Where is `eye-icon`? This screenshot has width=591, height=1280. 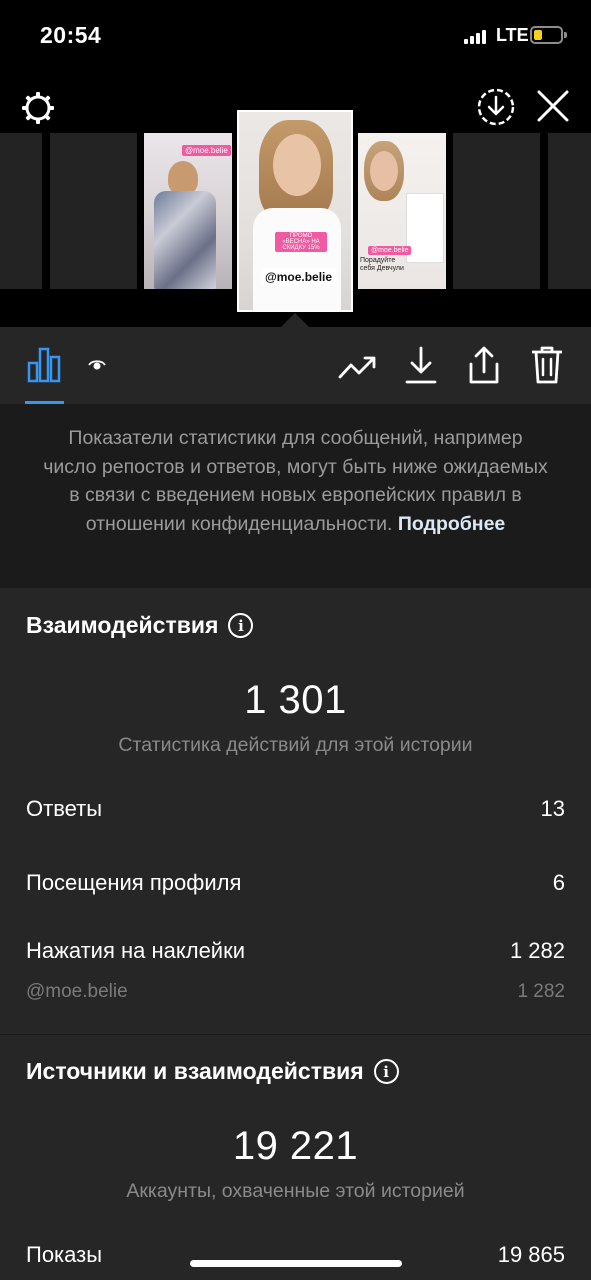
eye-icon is located at coordinates (97, 365).